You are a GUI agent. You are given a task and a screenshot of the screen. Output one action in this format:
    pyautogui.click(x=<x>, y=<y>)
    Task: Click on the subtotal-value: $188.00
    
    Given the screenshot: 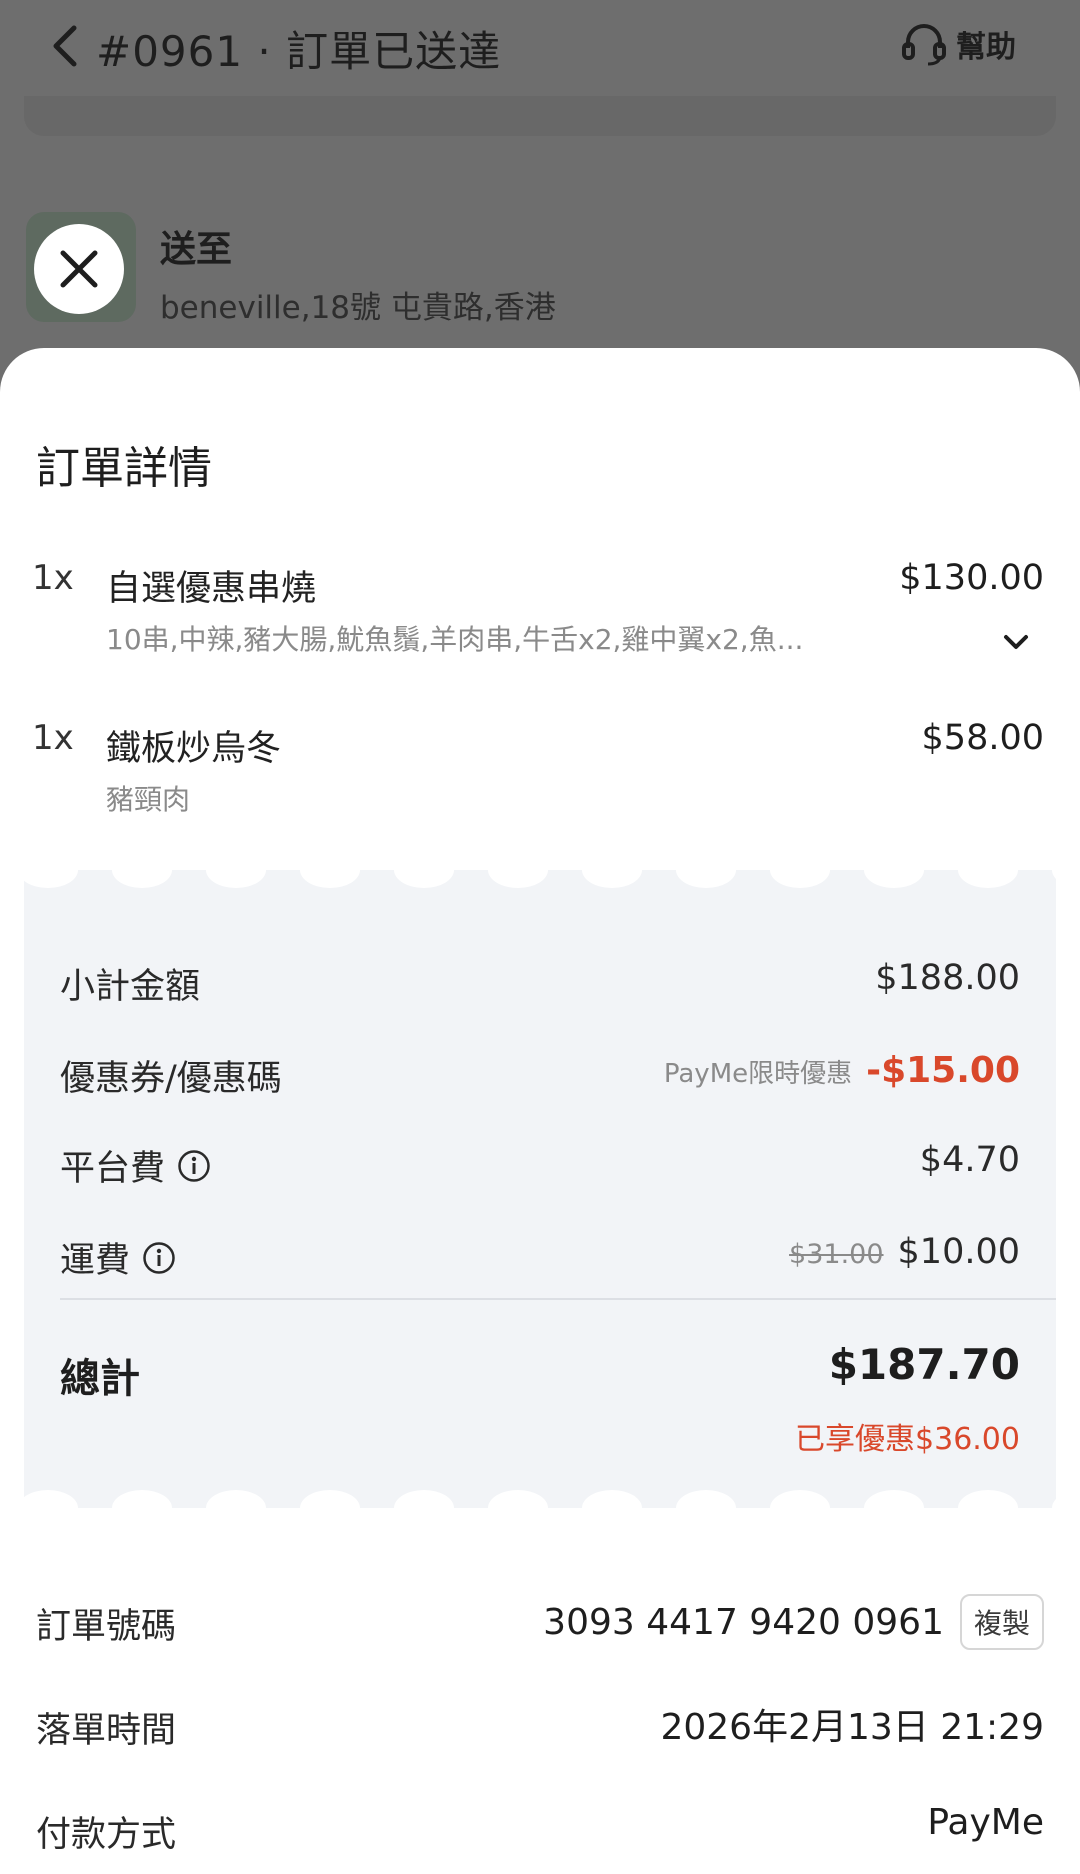 What is the action you would take?
    pyautogui.click(x=947, y=978)
    